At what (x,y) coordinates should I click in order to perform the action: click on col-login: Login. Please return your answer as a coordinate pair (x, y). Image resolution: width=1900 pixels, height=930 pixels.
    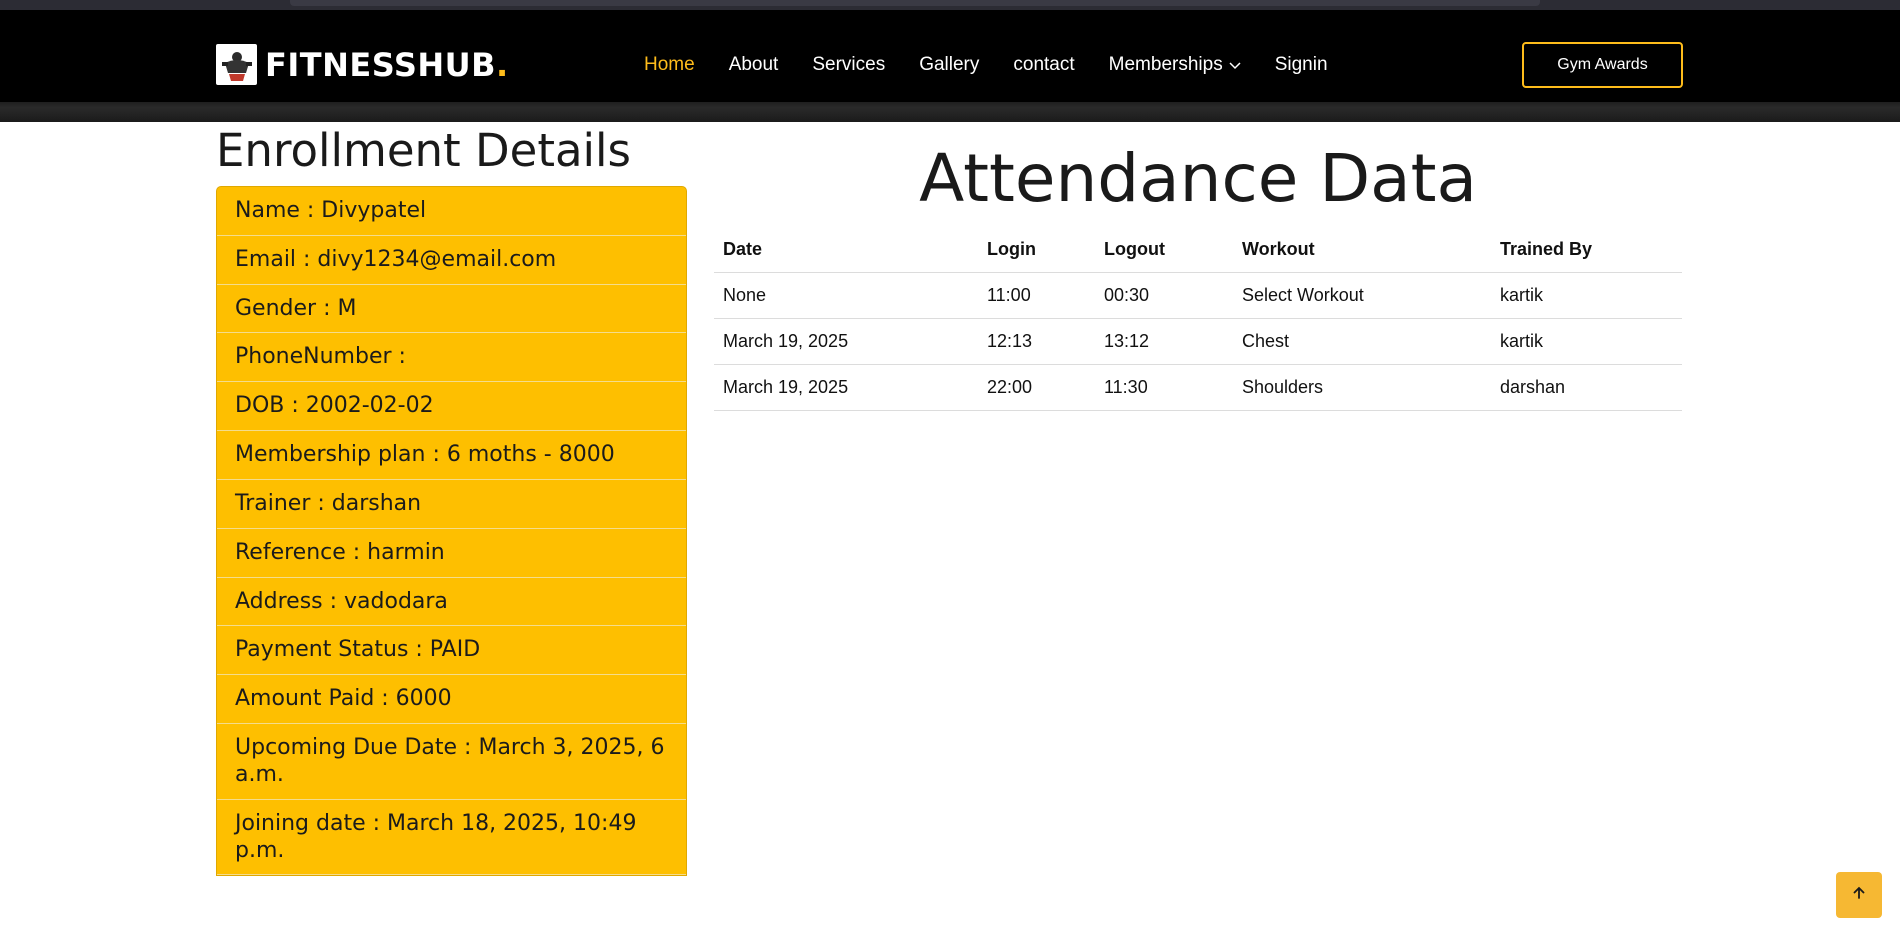
    Looking at the image, I should click on (1036, 250).